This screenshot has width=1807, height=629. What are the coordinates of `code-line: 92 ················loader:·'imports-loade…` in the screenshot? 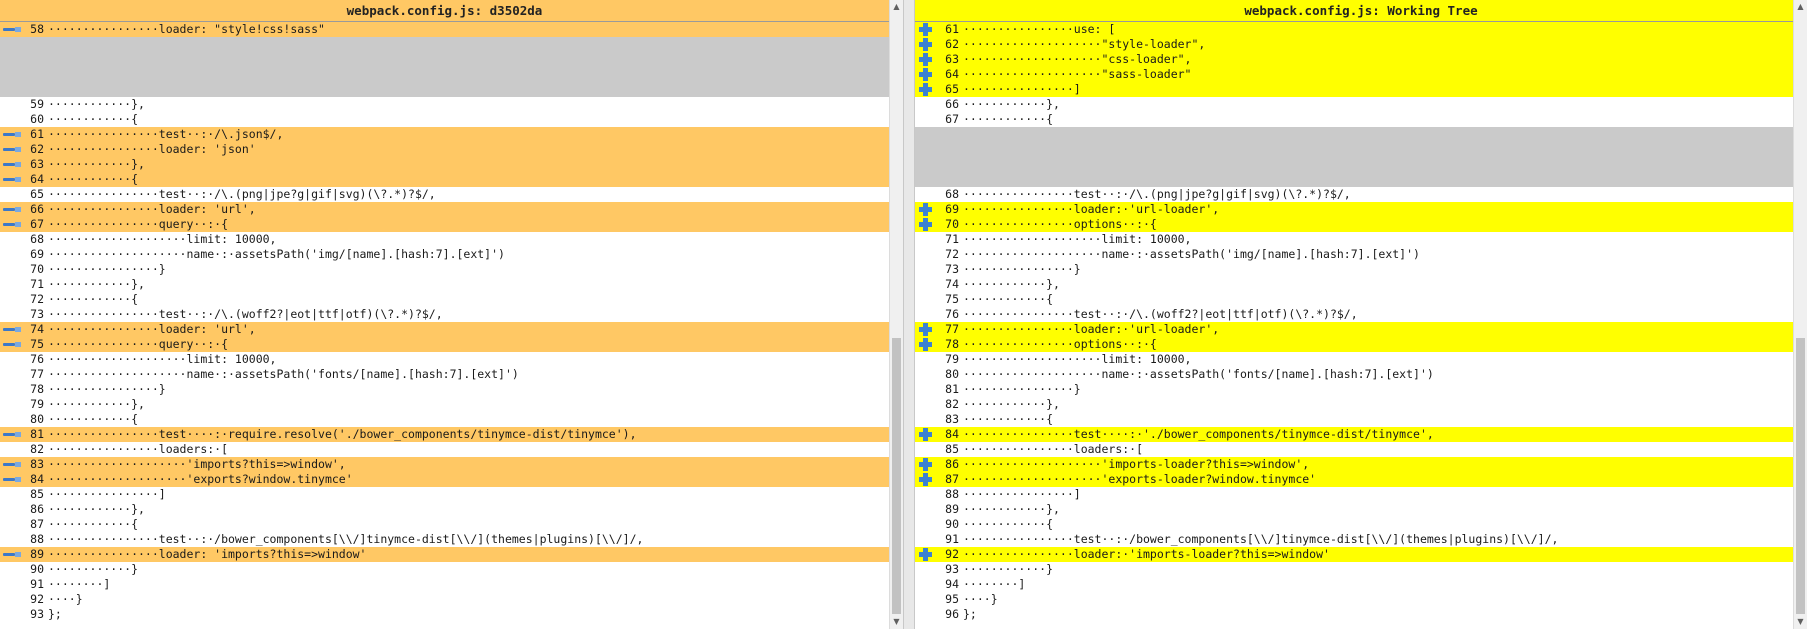 It's located at (1361, 554).